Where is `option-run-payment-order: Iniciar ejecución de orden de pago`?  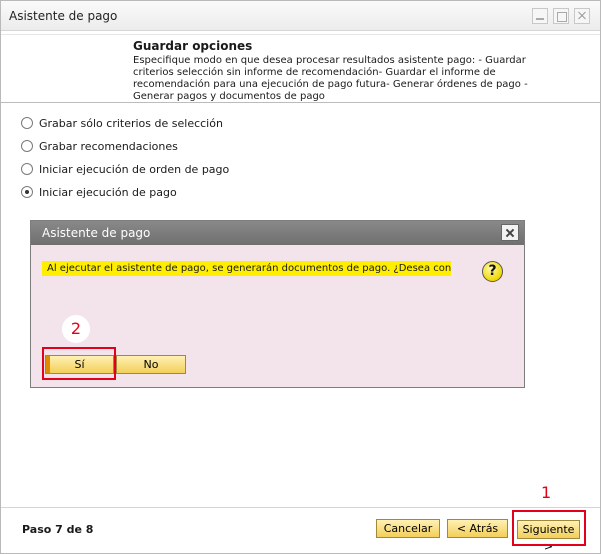
option-run-payment-order: Iniciar ejecución de orden de pago is located at coordinates (125, 169).